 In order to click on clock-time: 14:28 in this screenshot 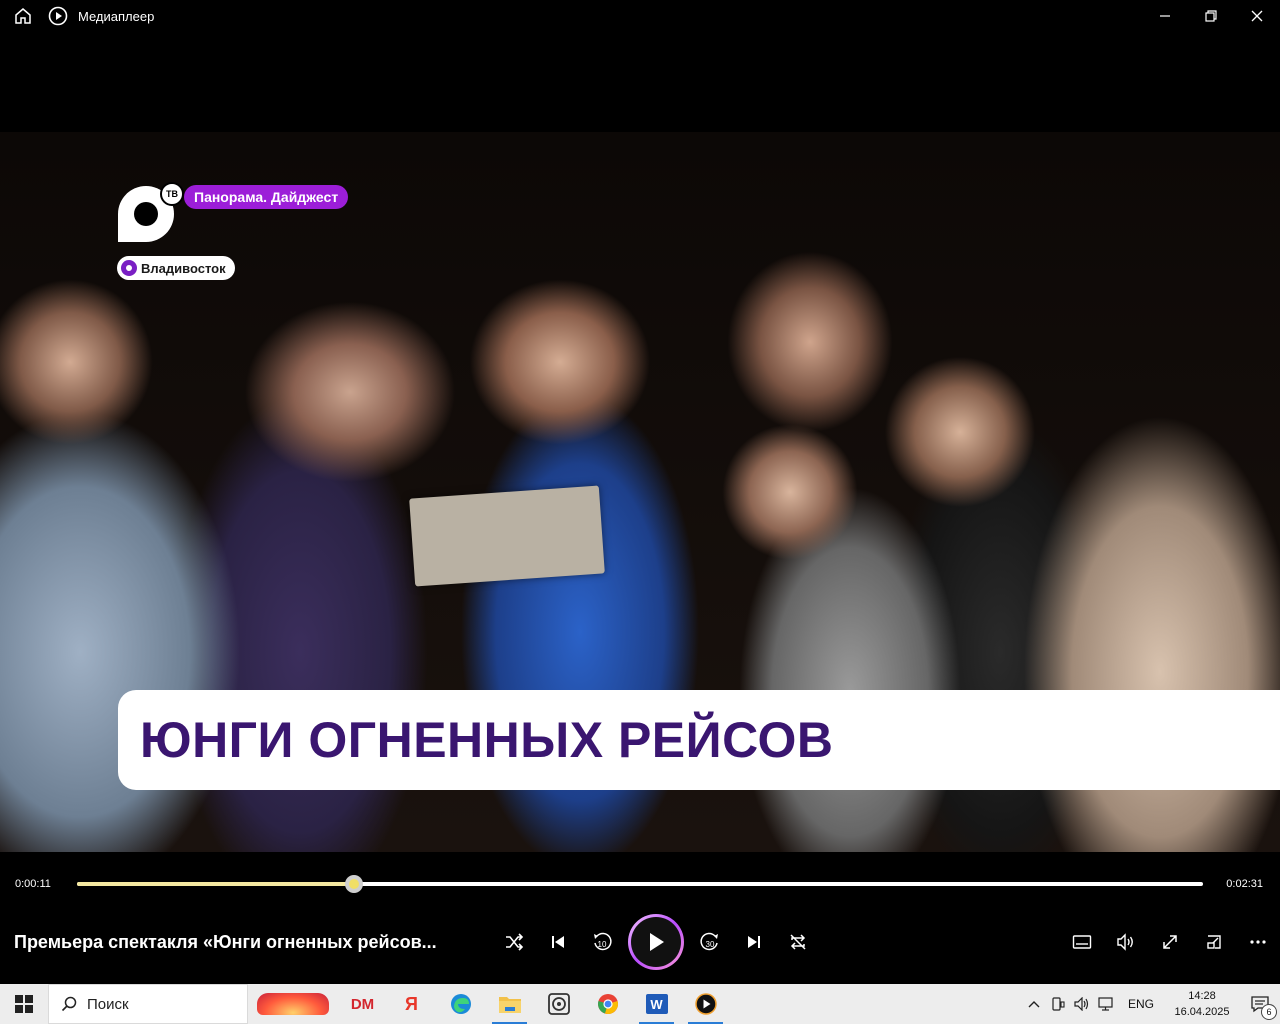, I will do `click(1202, 996)`.